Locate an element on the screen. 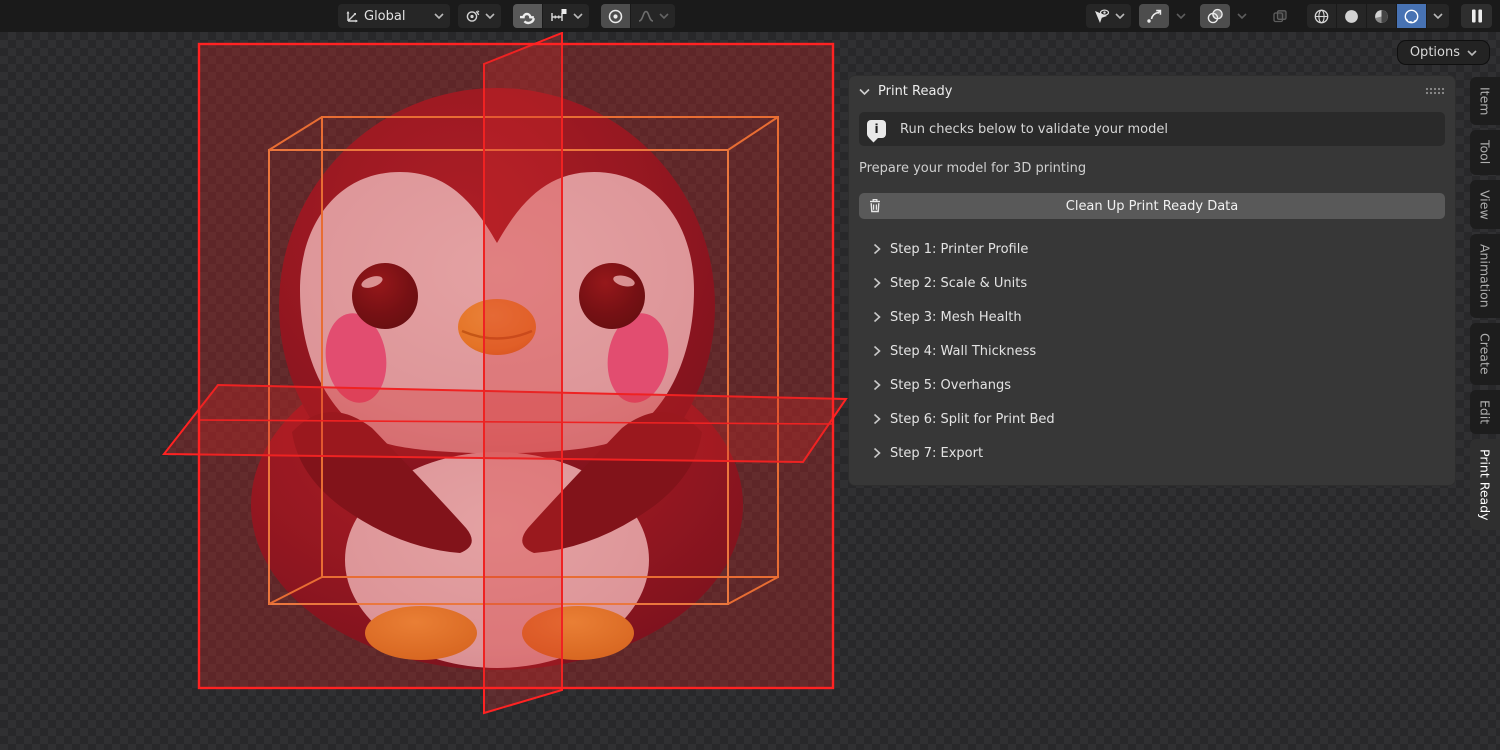 This screenshot has width=1500, height=750. cleanup-button: Clean Up Print Ready Data is located at coordinates (1152, 206).